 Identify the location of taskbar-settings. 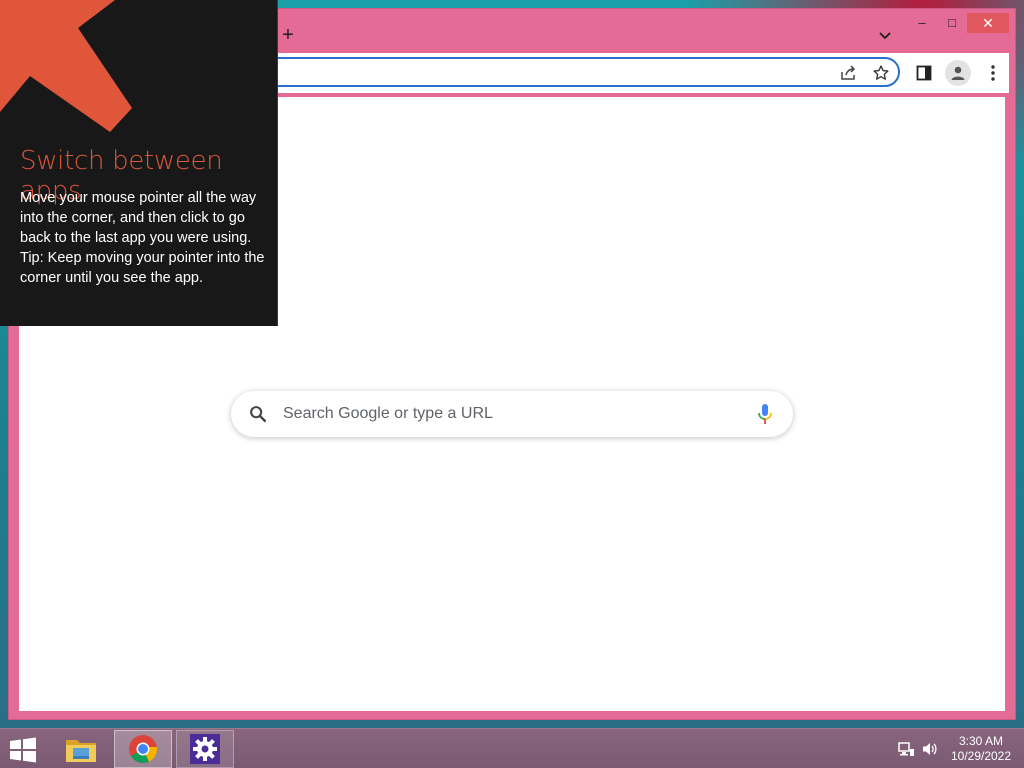
(205, 749).